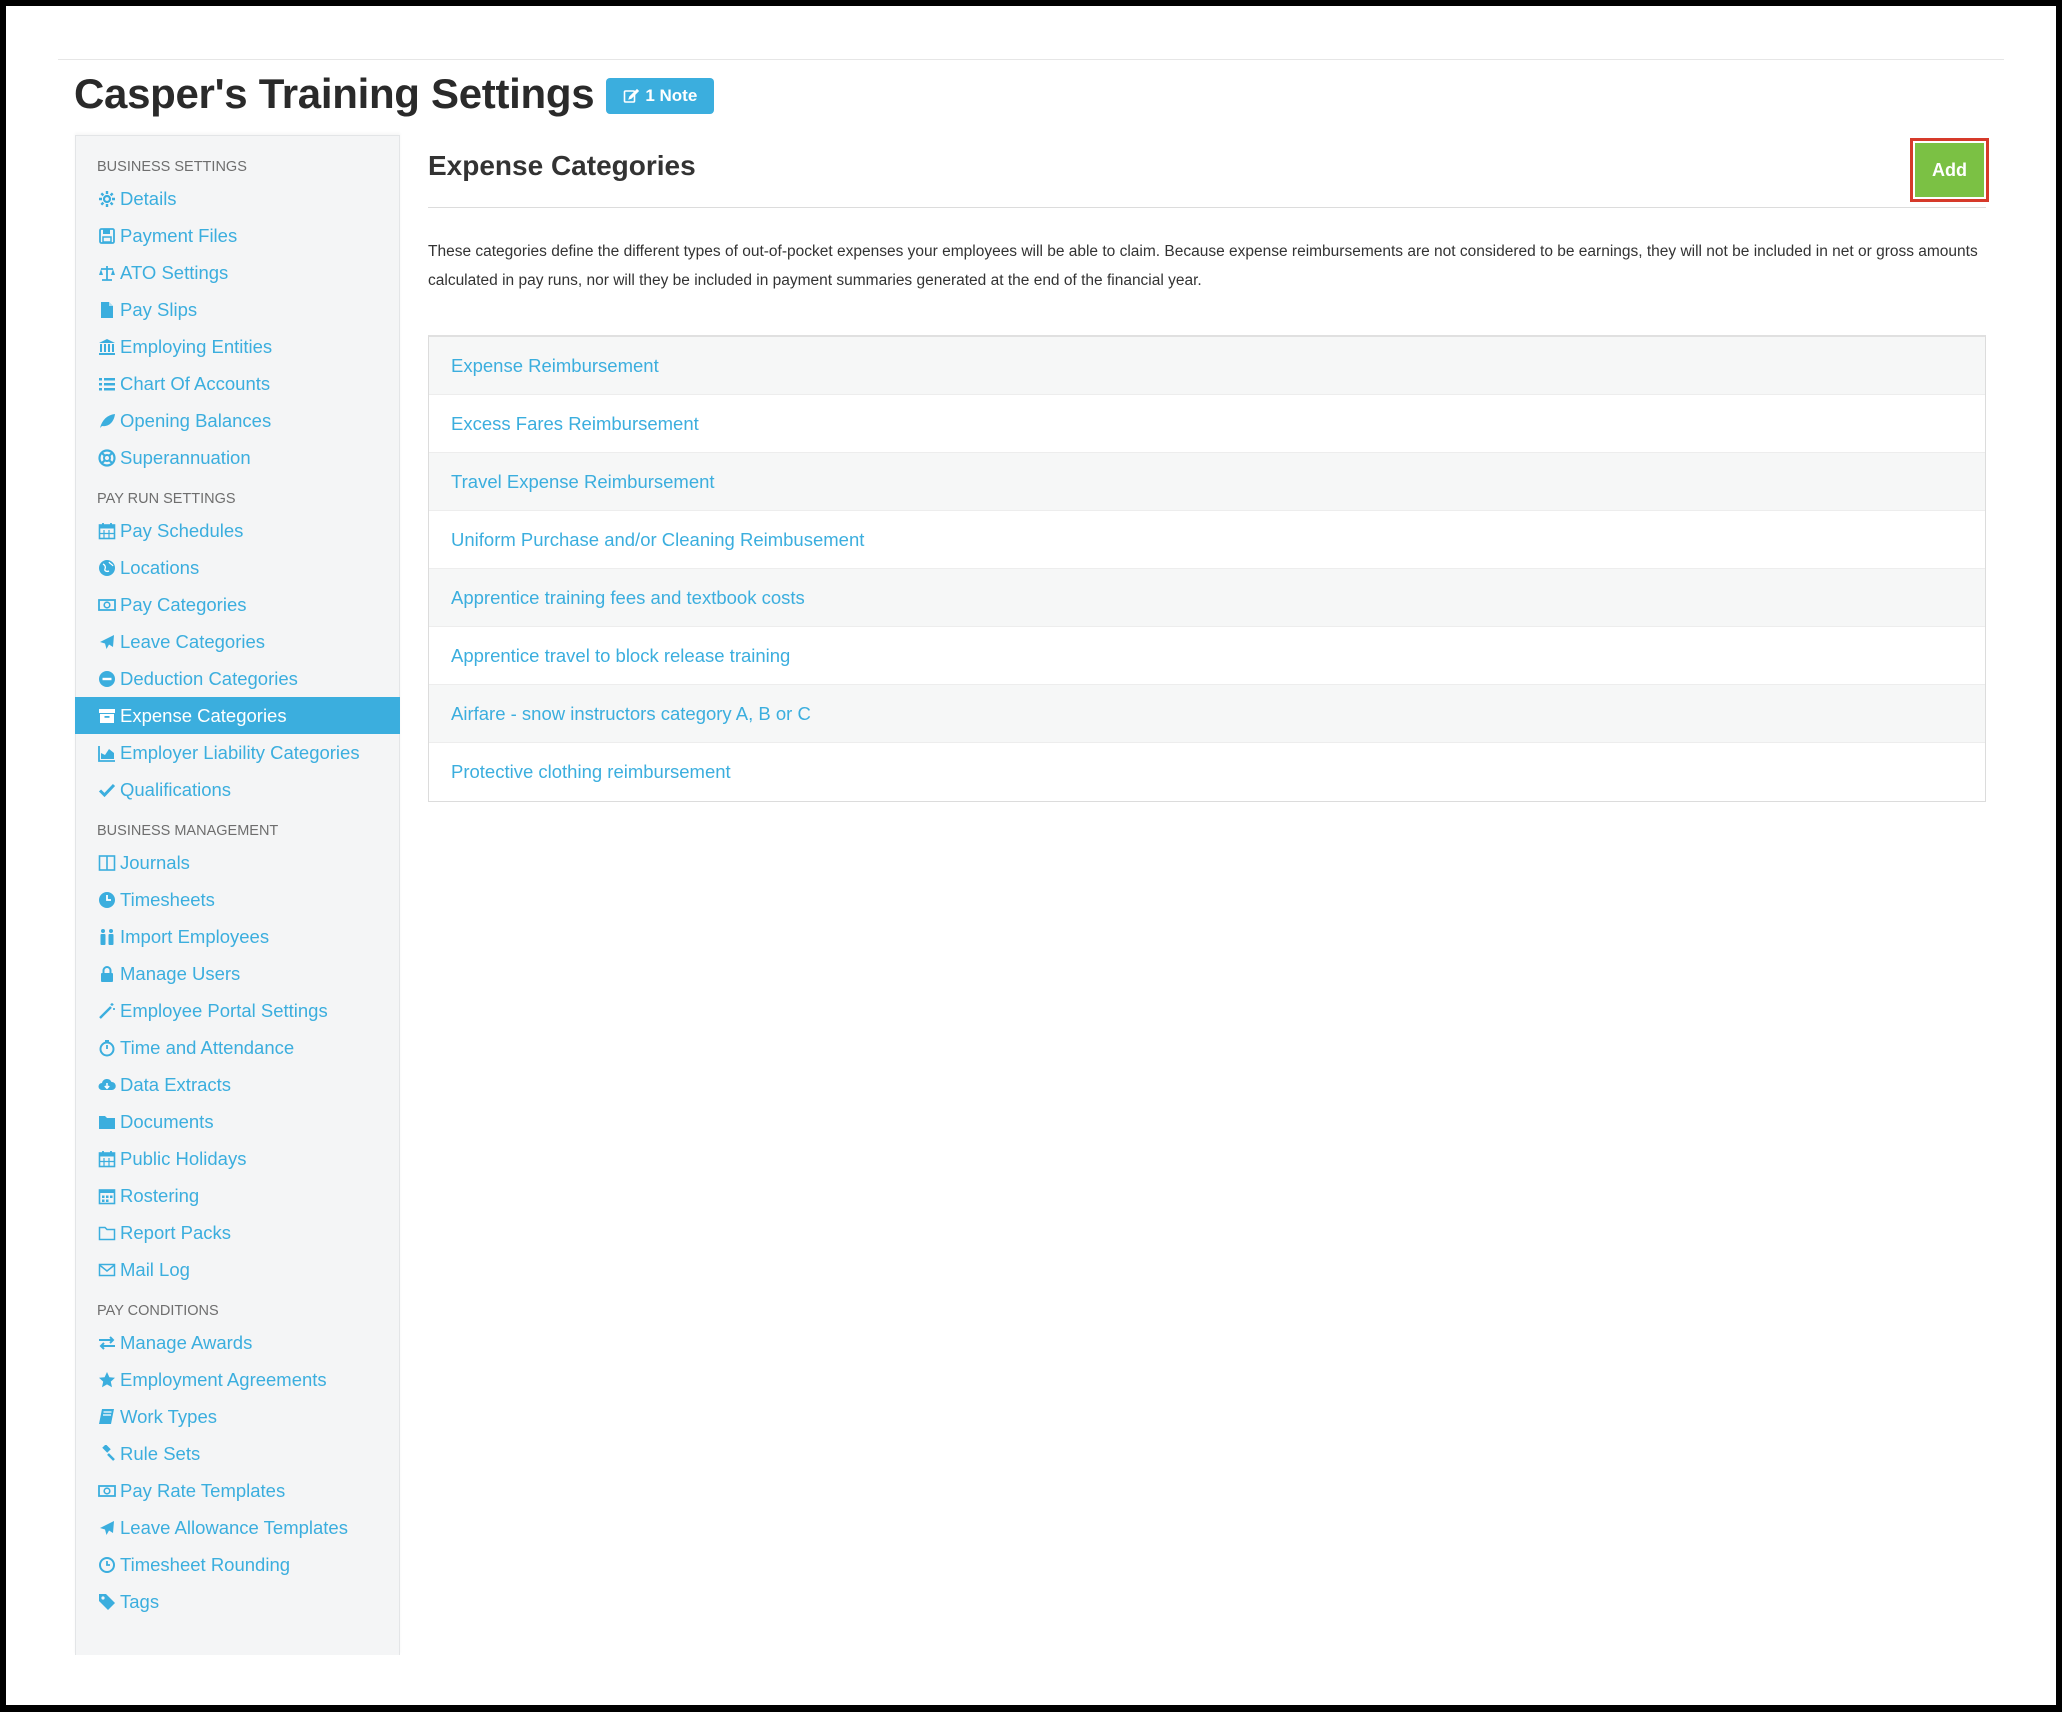 The height and width of the screenshot is (1712, 2062). Describe the element at coordinates (160, 1453) in the screenshot. I see `sidebar-item-label: Rule Sets` at that location.